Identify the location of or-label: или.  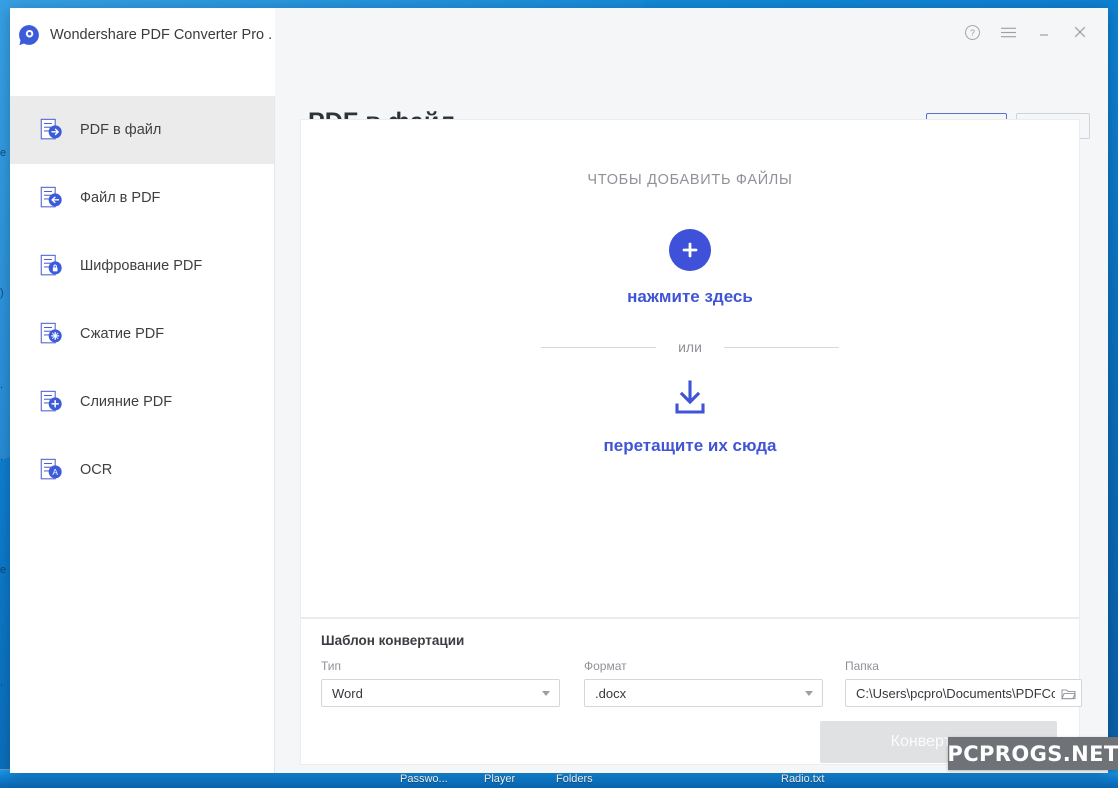
(690, 347).